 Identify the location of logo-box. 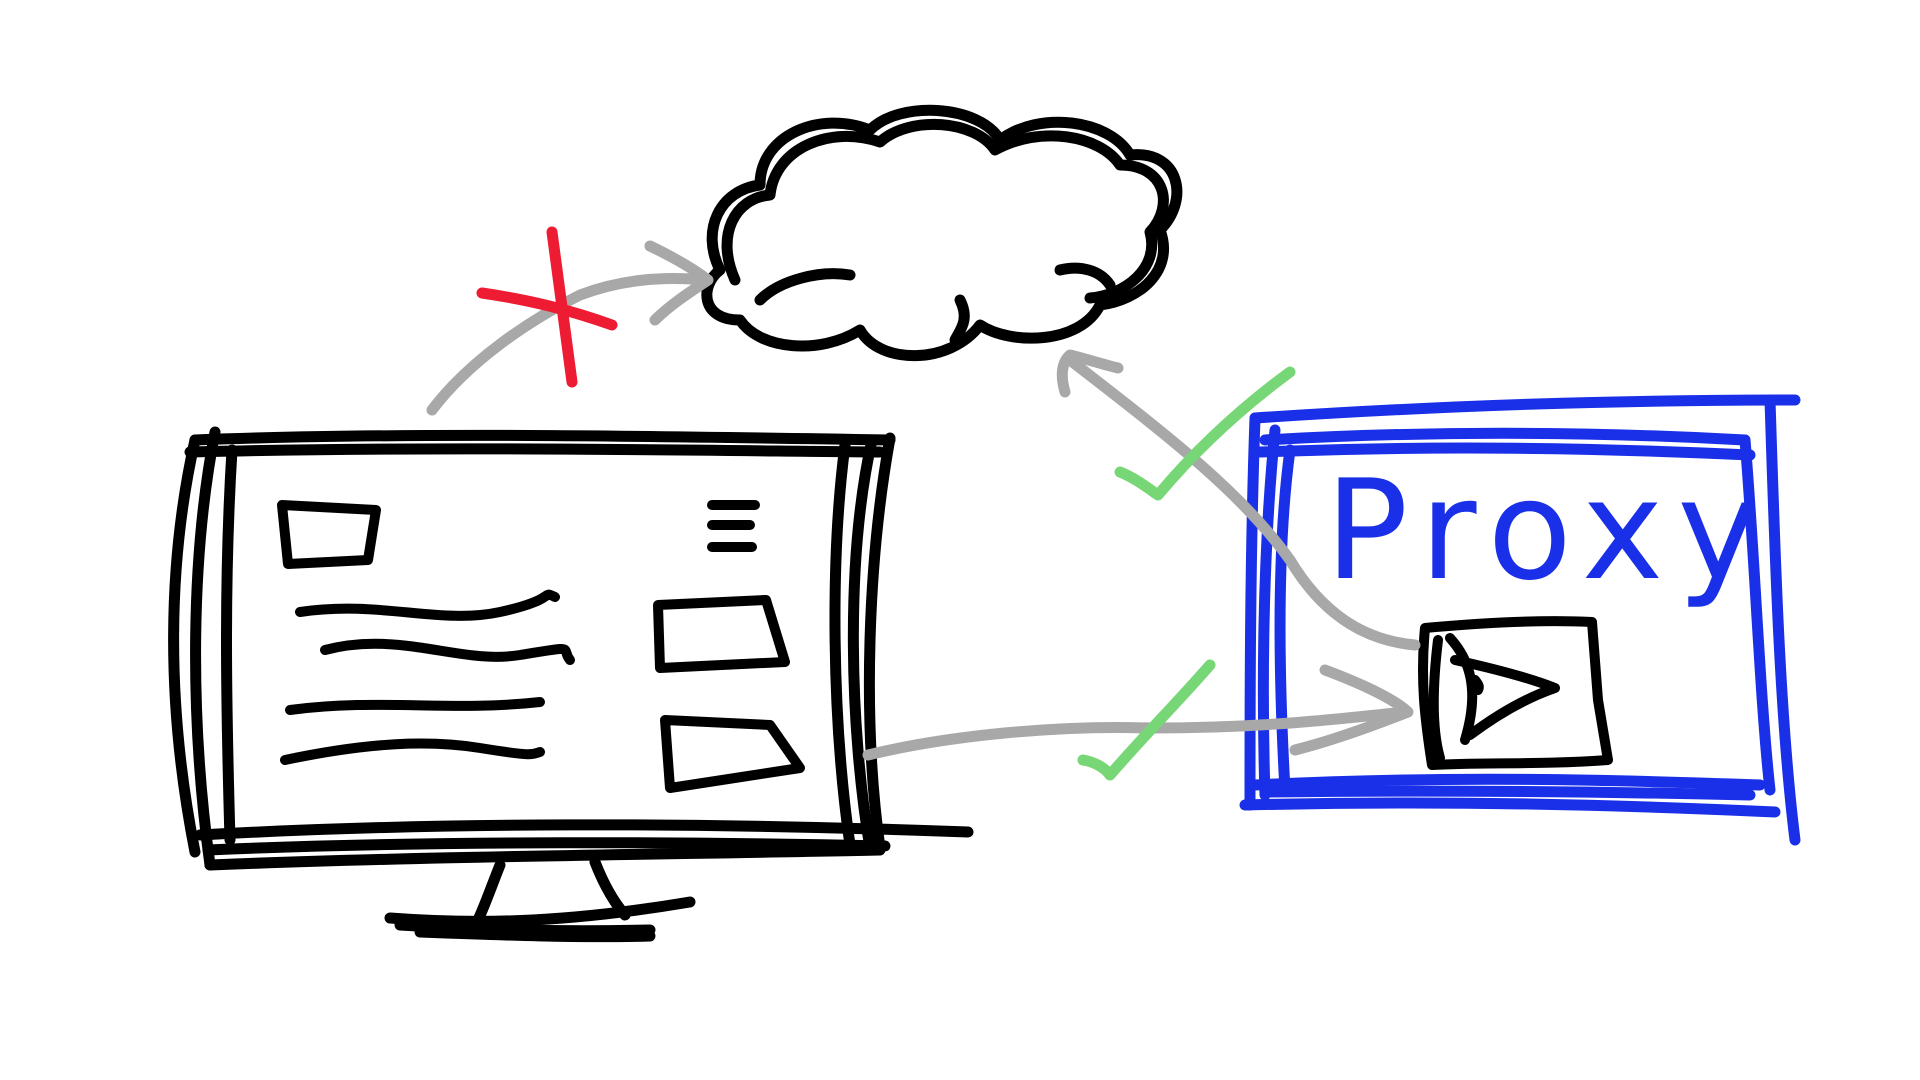
(329, 534).